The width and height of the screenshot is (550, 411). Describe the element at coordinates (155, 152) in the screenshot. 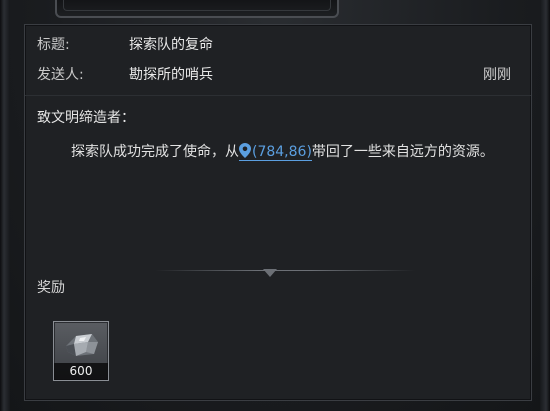

I see `body-text-before: 探索队成功完成了使命，从` at that location.